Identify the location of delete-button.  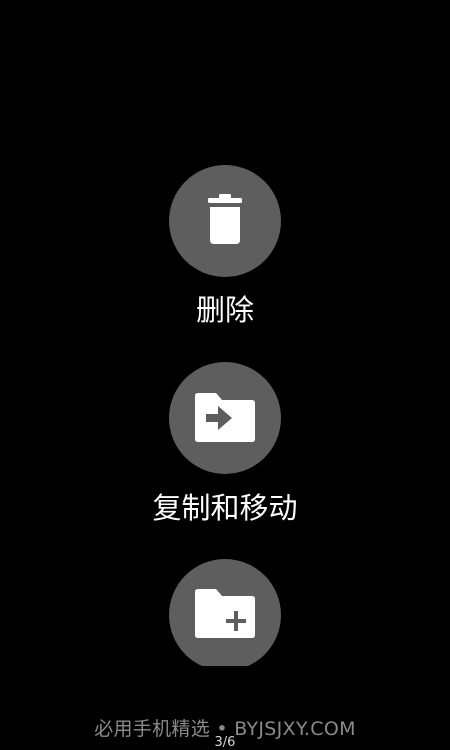
(225, 221).